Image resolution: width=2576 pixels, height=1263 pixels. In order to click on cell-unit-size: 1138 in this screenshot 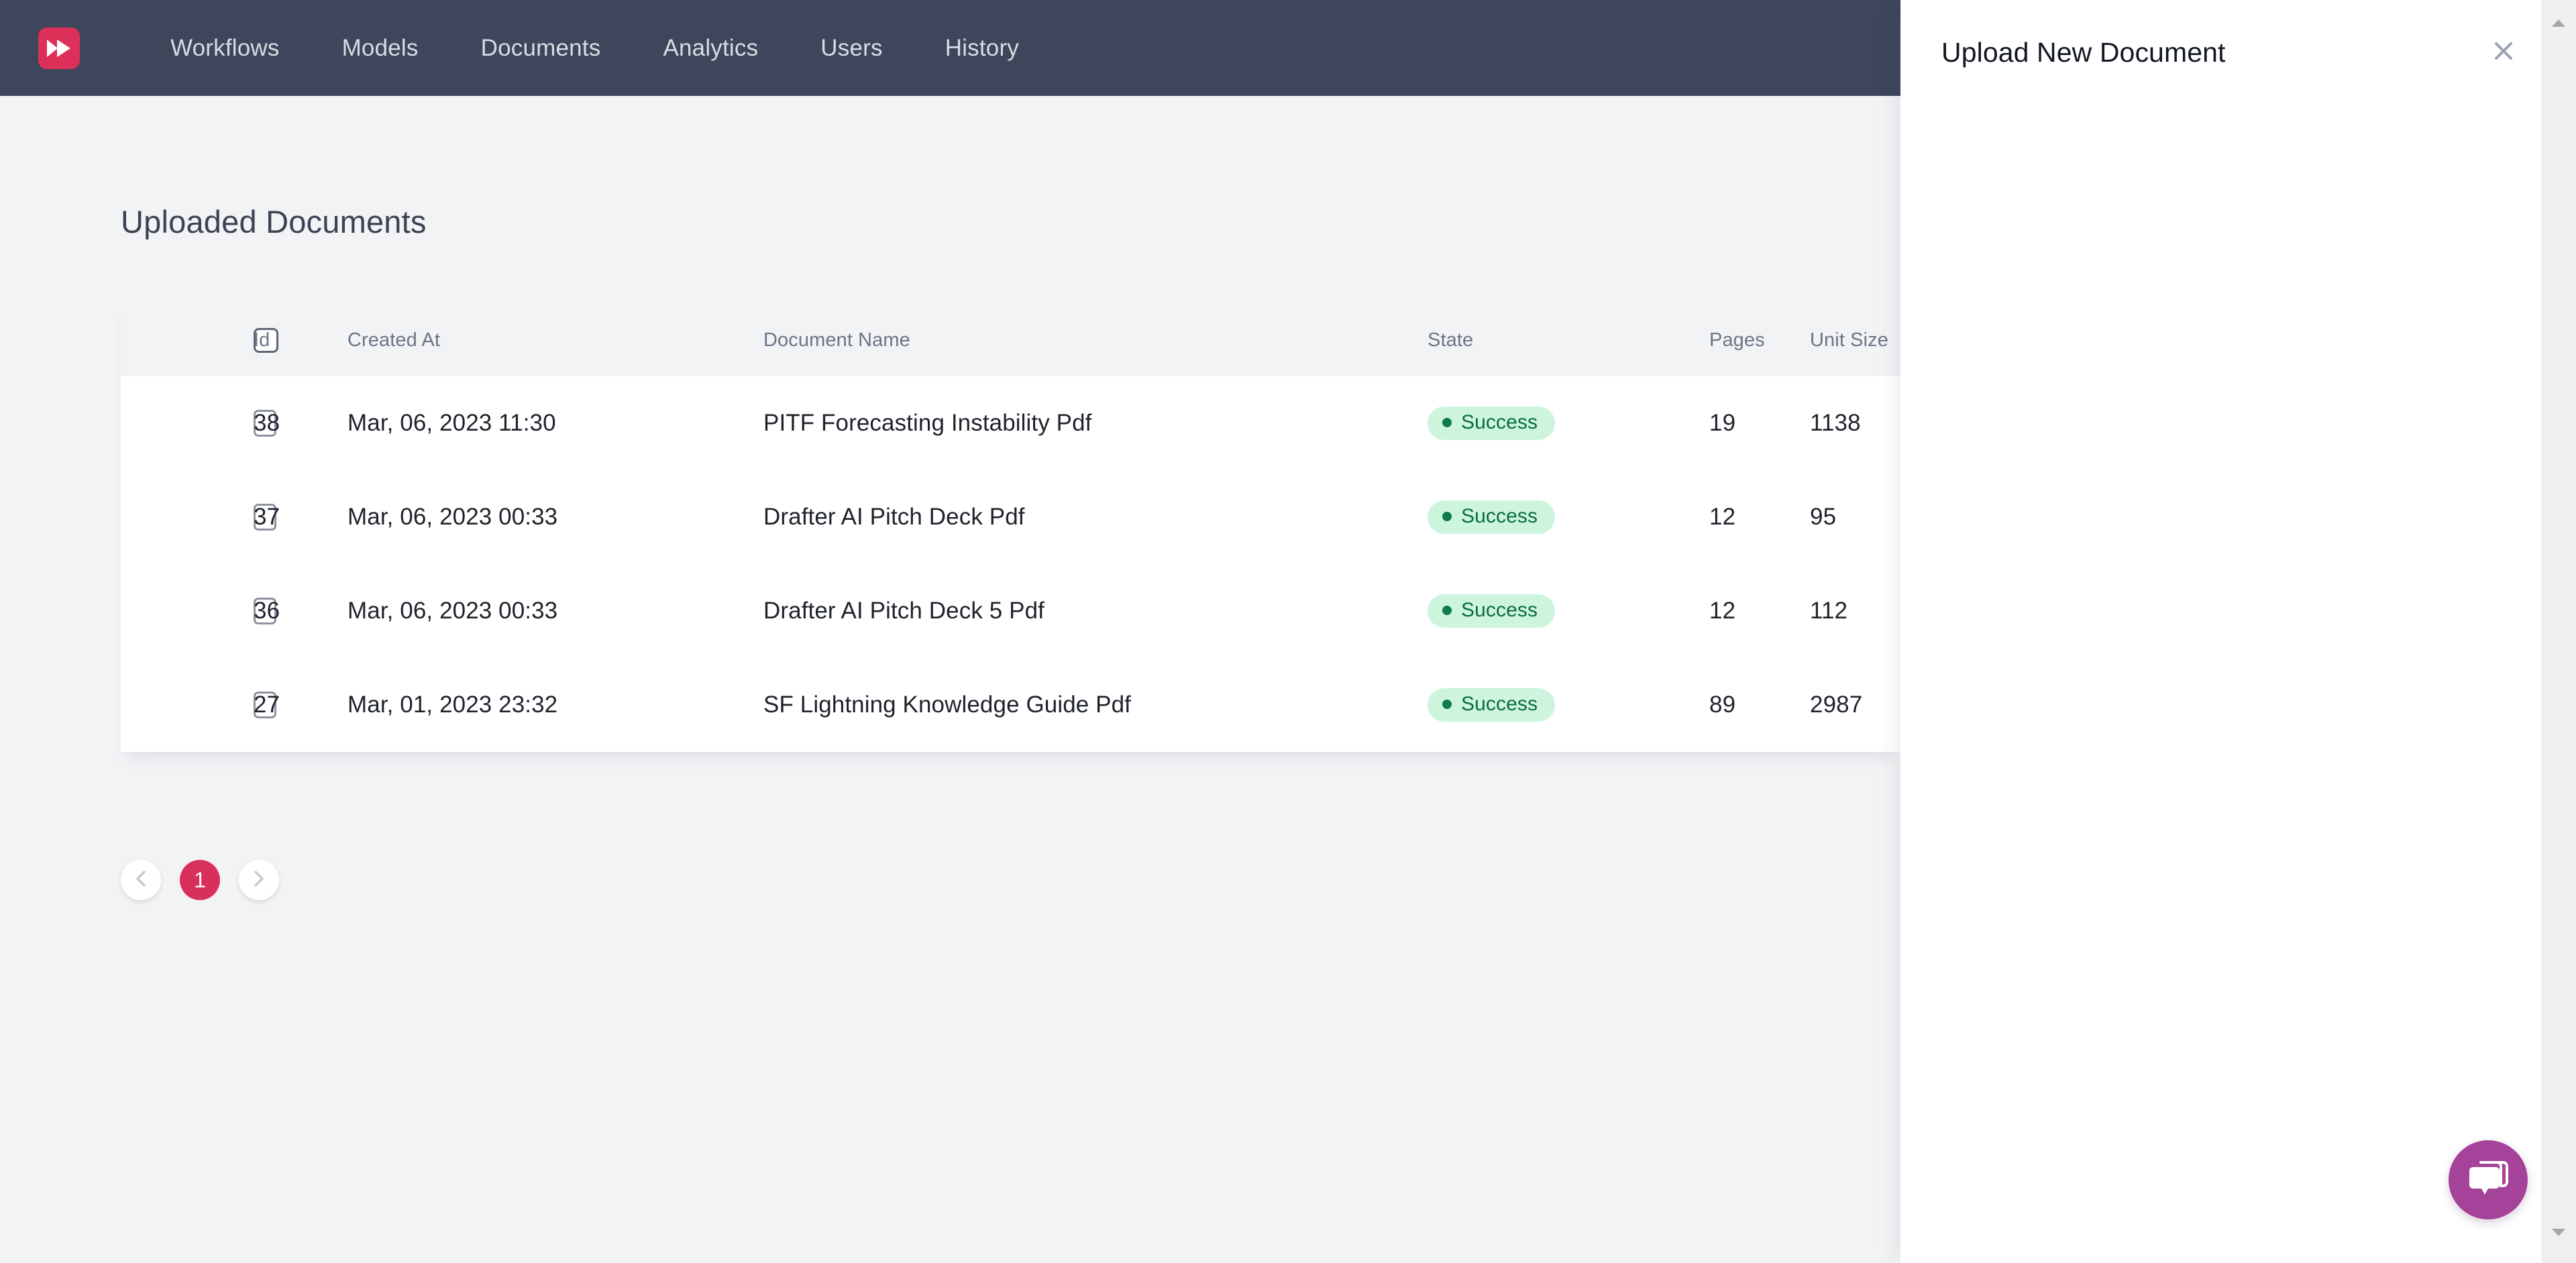, I will do `click(1835, 423)`.